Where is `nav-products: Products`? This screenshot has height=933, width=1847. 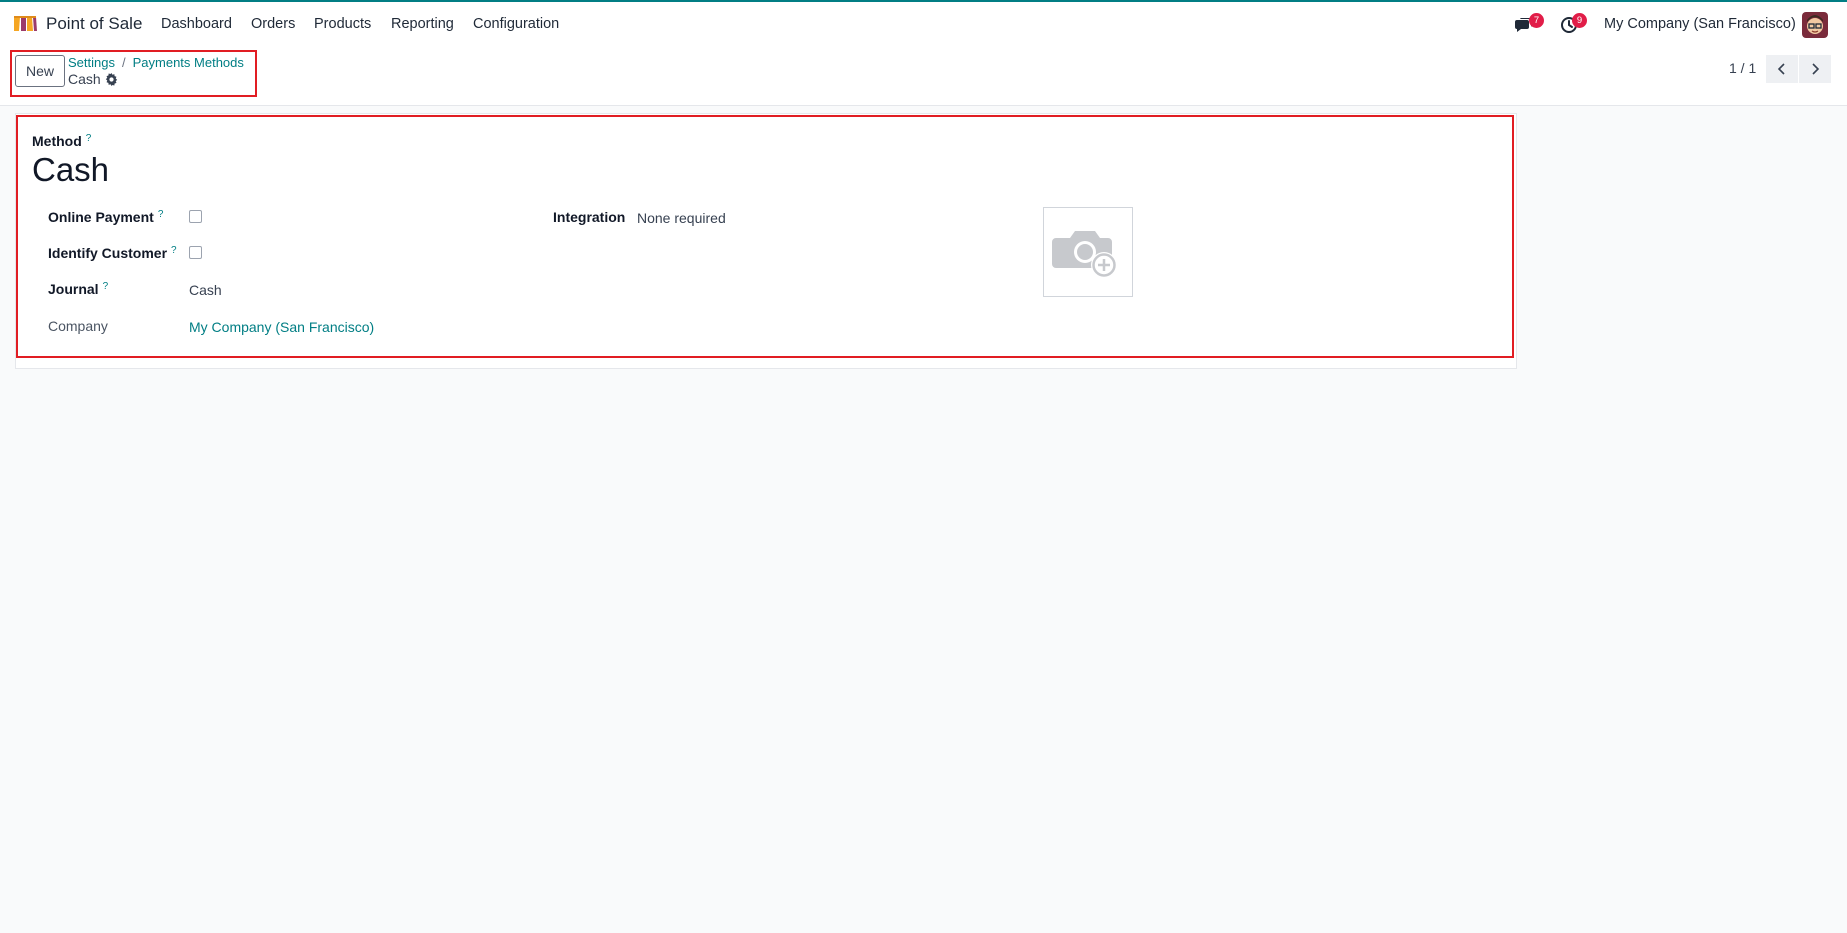
nav-products: Products is located at coordinates (342, 24).